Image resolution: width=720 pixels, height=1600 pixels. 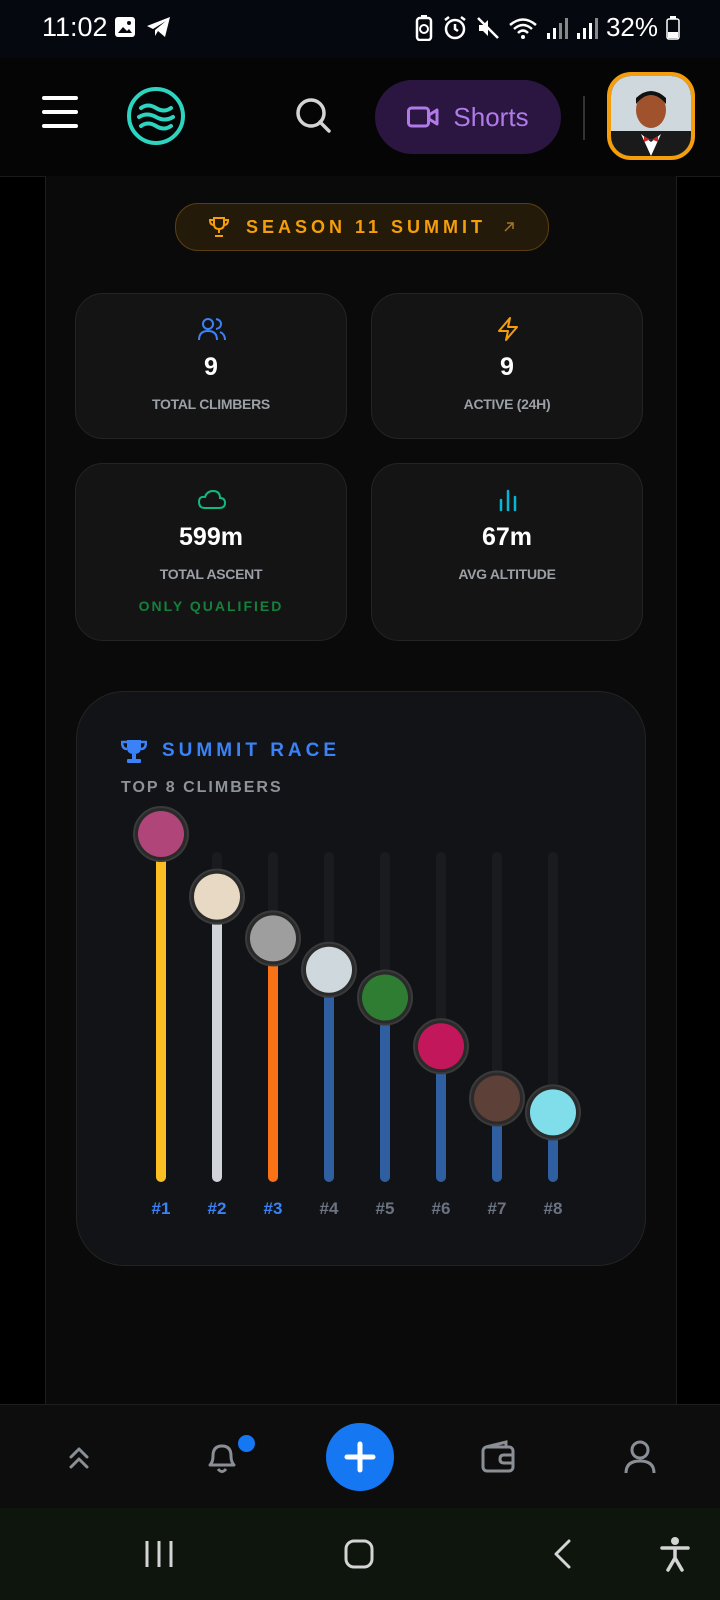 I want to click on system-nav-bar, so click(x=360, y=1554).